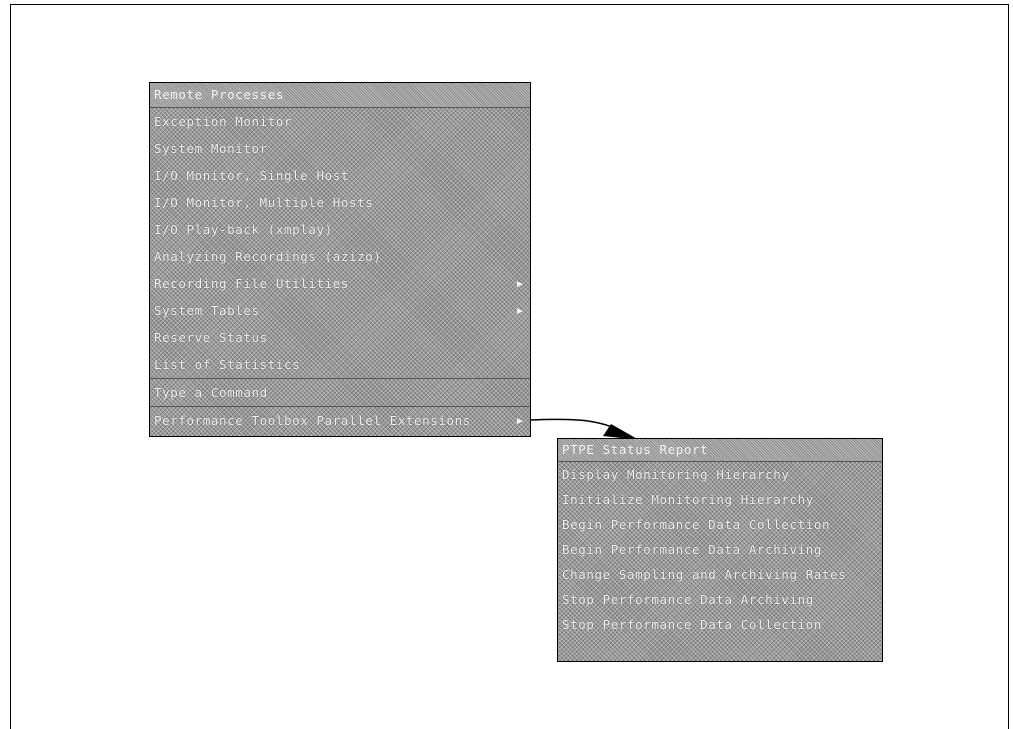 The width and height of the screenshot is (1013, 729). I want to click on menu-item-begin-data-collection: Begin Performance Data Collection, so click(720, 524).